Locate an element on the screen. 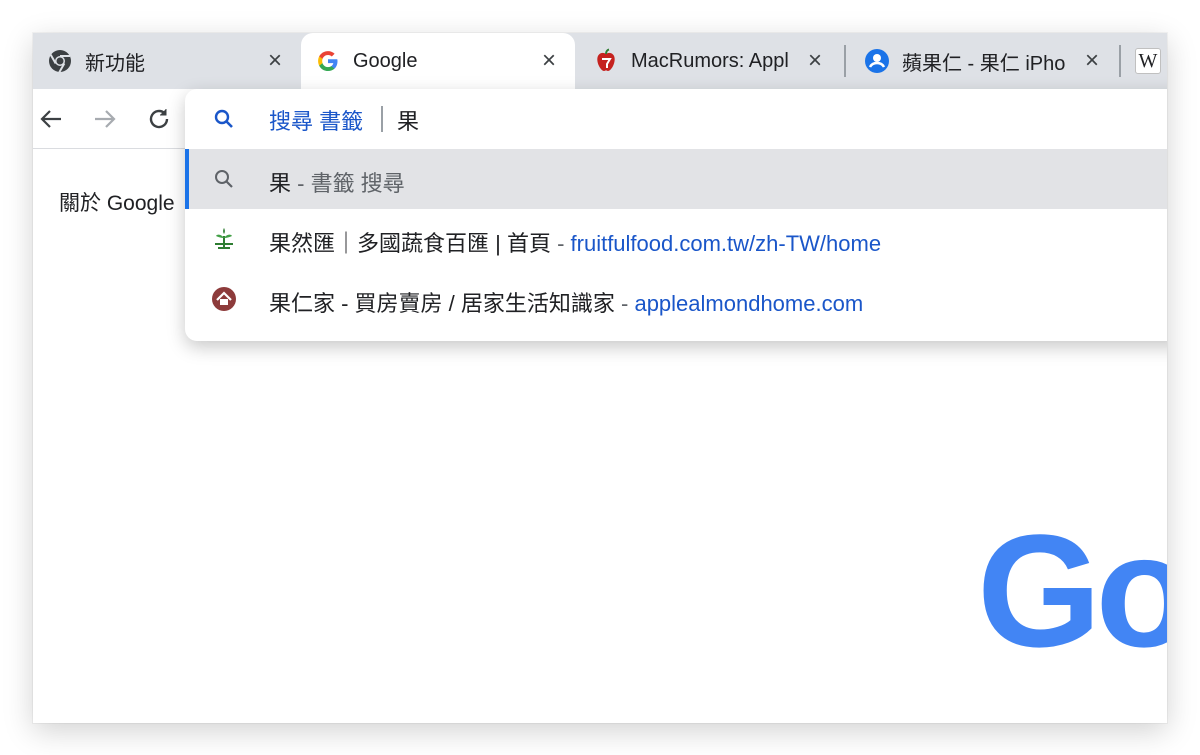  applealmond-person-icon is located at coordinates (877, 61).